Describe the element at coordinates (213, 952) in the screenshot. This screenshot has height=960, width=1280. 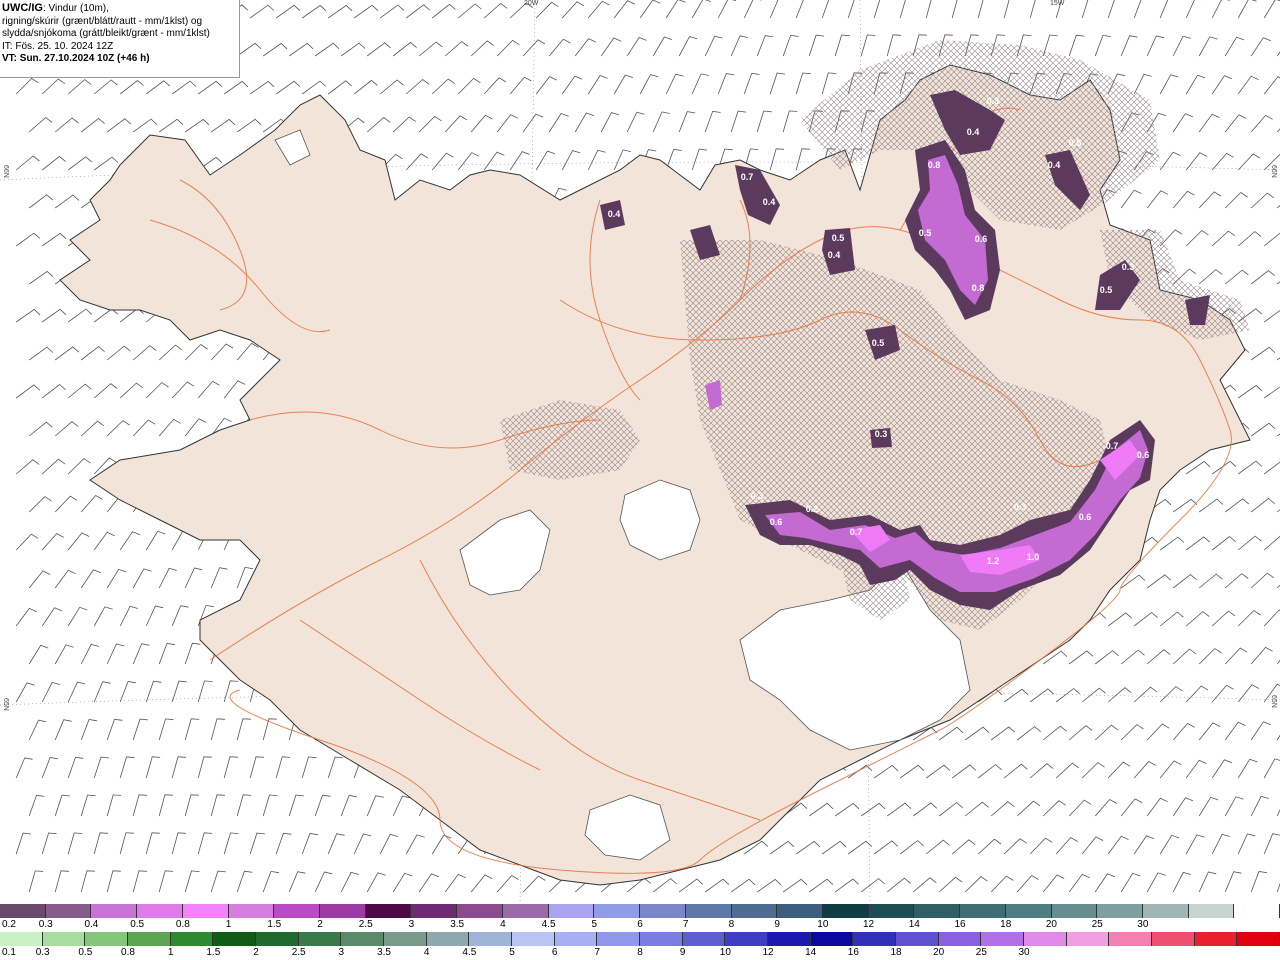
I see `legend-label: 1.5` at that location.